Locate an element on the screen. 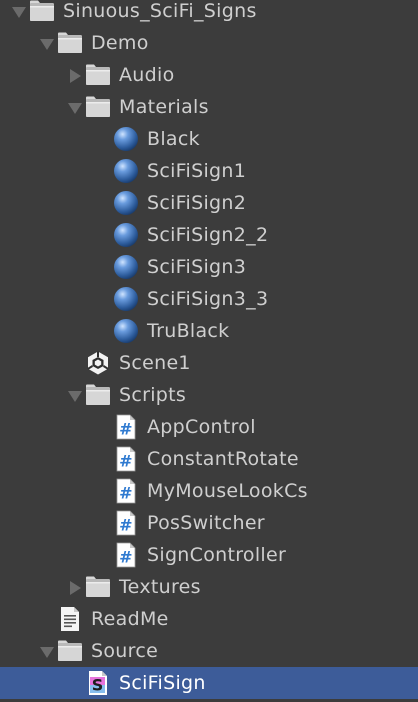  tree-item-label: MyMouseLookCs is located at coordinates (227, 491).